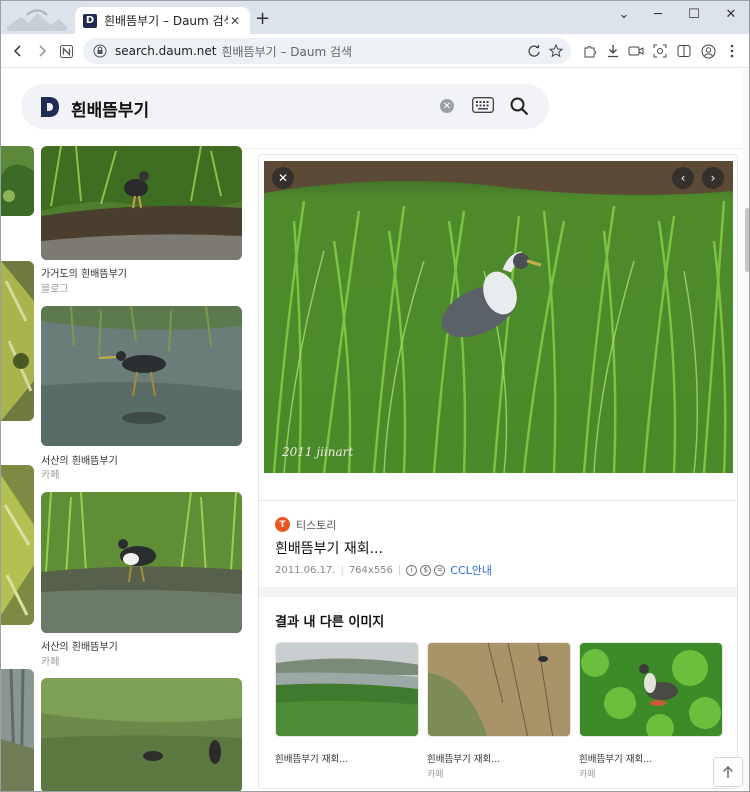 This screenshot has height=792, width=750. What do you see at coordinates (84, 272) in the screenshot?
I see `result-title: 가거도의 흰배뜸부기` at bounding box center [84, 272].